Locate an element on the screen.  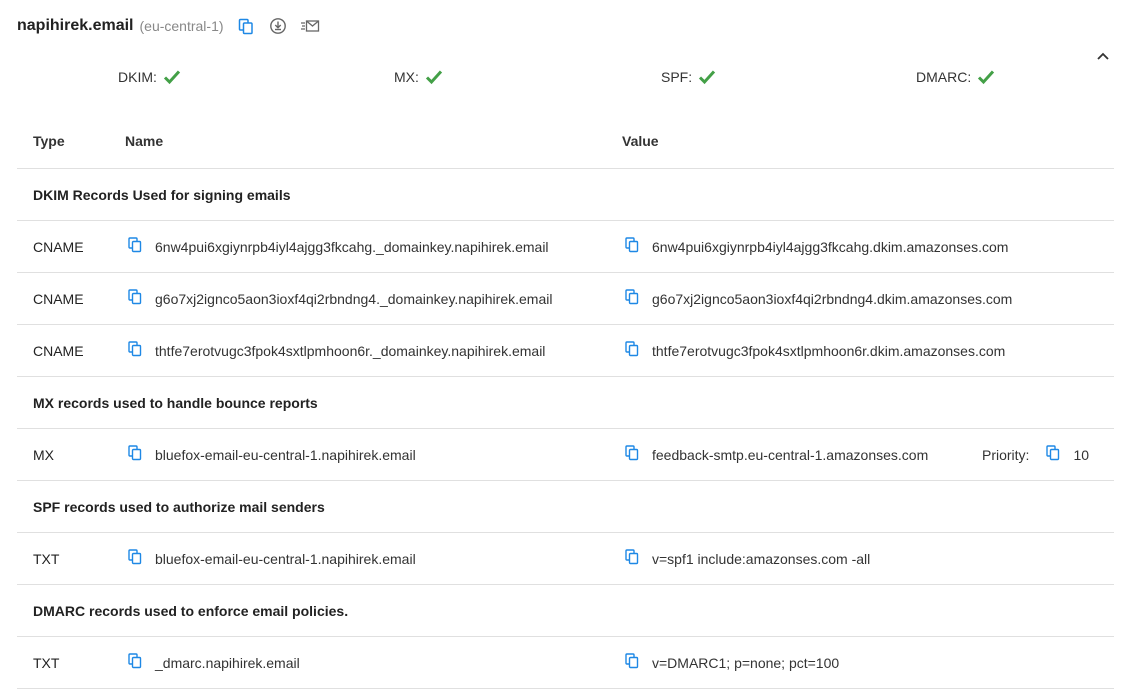
chevron-up-icon is located at coordinates (1103, 57).